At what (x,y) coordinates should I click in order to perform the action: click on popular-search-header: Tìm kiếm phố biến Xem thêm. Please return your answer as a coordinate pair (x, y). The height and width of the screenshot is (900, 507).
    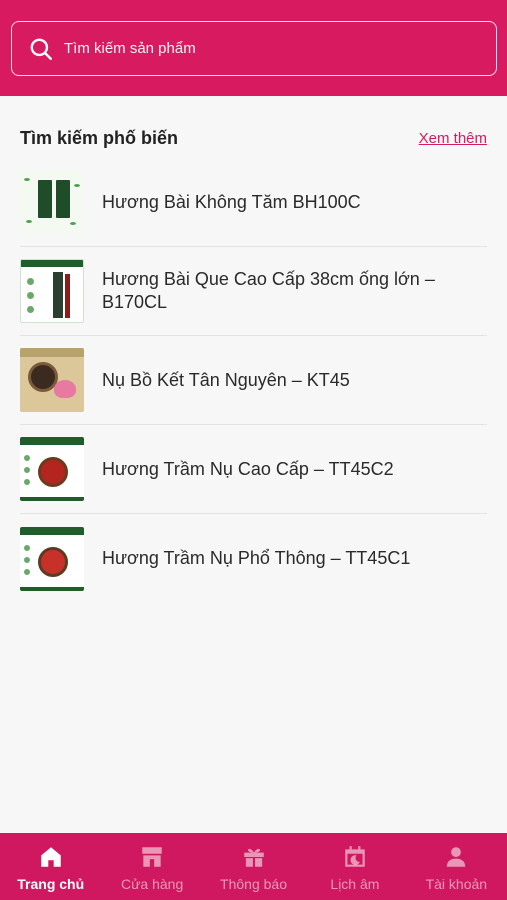
    Looking at the image, I should click on (253, 138).